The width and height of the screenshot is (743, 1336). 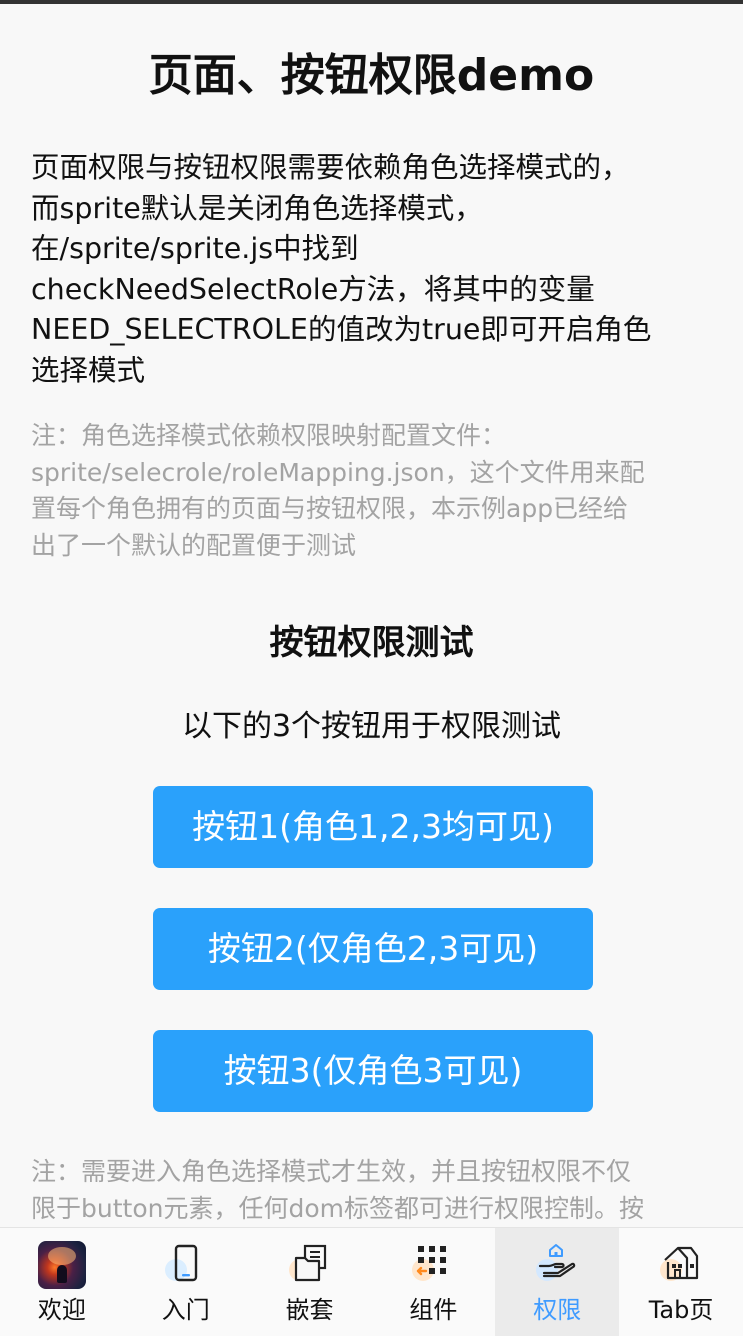 I want to click on hand-house-icon, so click(x=557, y=1265).